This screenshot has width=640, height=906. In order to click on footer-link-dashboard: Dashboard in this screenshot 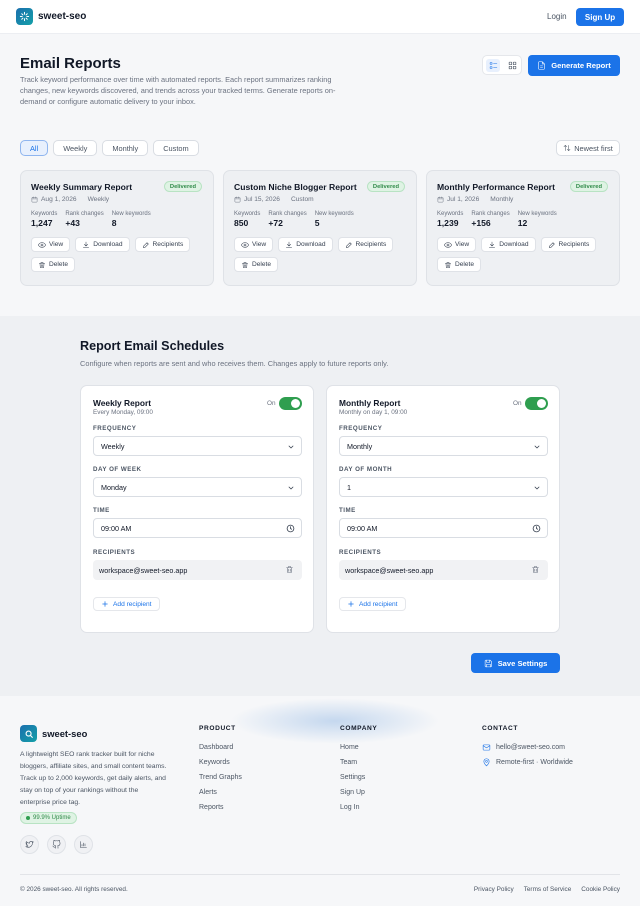, I will do `click(220, 747)`.